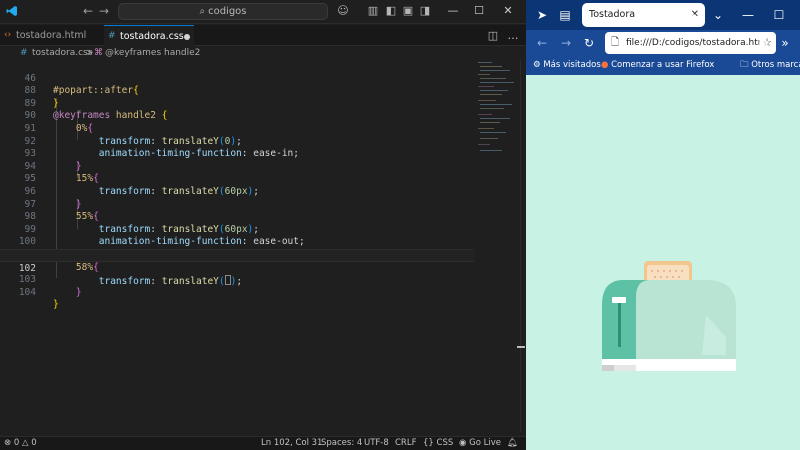 The image size is (800, 450). I want to click on new-tab-icon: +, so click(691, 15).